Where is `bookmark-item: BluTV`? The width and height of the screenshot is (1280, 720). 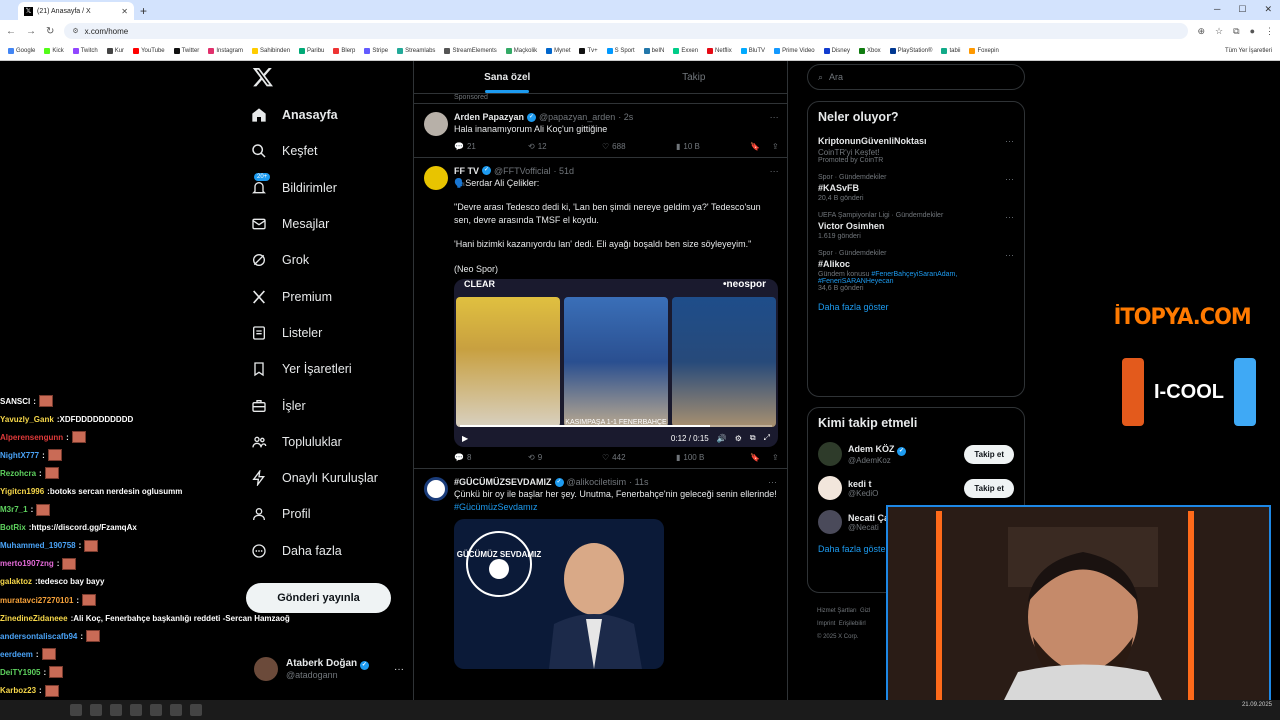 bookmark-item: BluTV is located at coordinates (752, 51).